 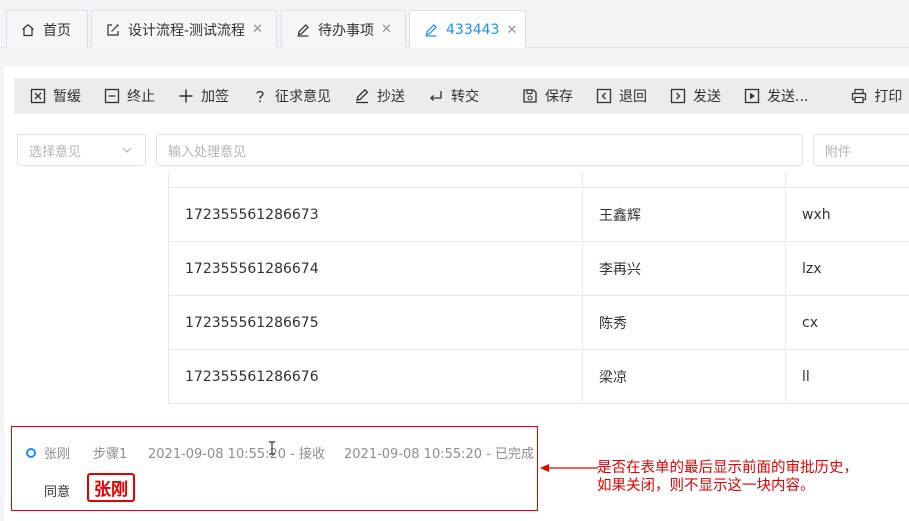 What do you see at coordinates (706, 486) in the screenshot?
I see `annotation-line-2: 如果关闭，则不显示这一块内容。` at bounding box center [706, 486].